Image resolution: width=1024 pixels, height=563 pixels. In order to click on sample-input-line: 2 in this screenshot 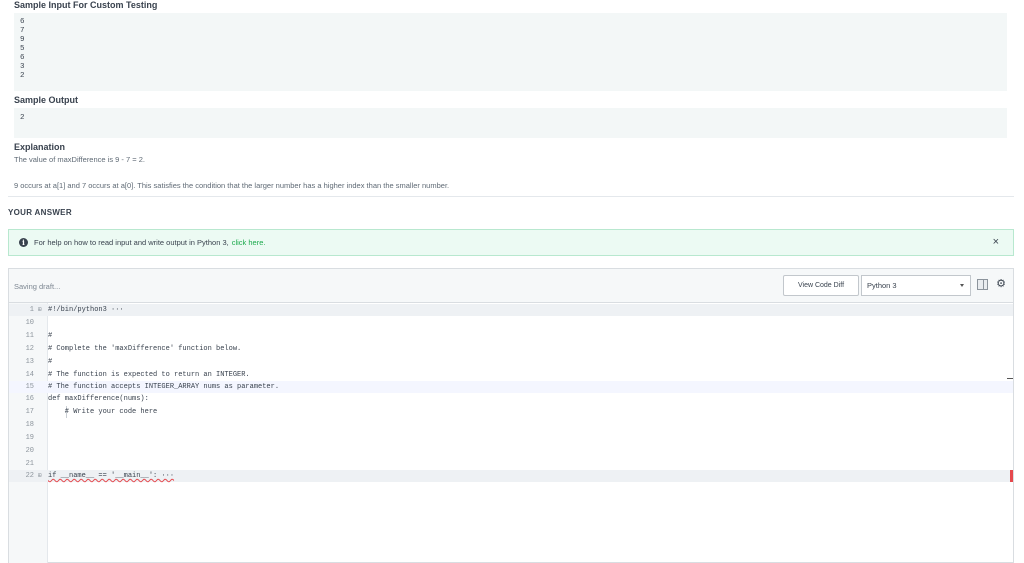, I will do `click(22, 76)`.